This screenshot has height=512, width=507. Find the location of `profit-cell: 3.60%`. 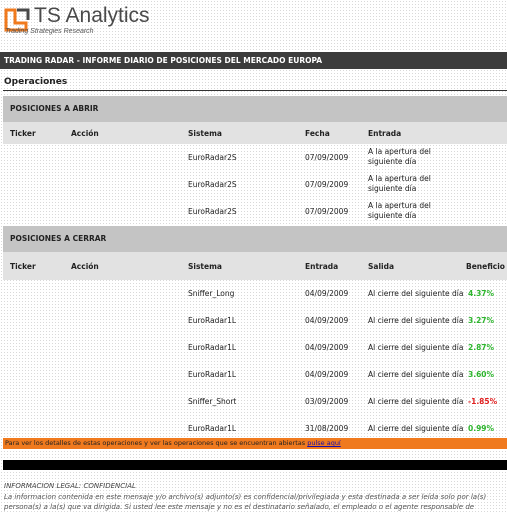

profit-cell: 3.60% is located at coordinates (481, 374).